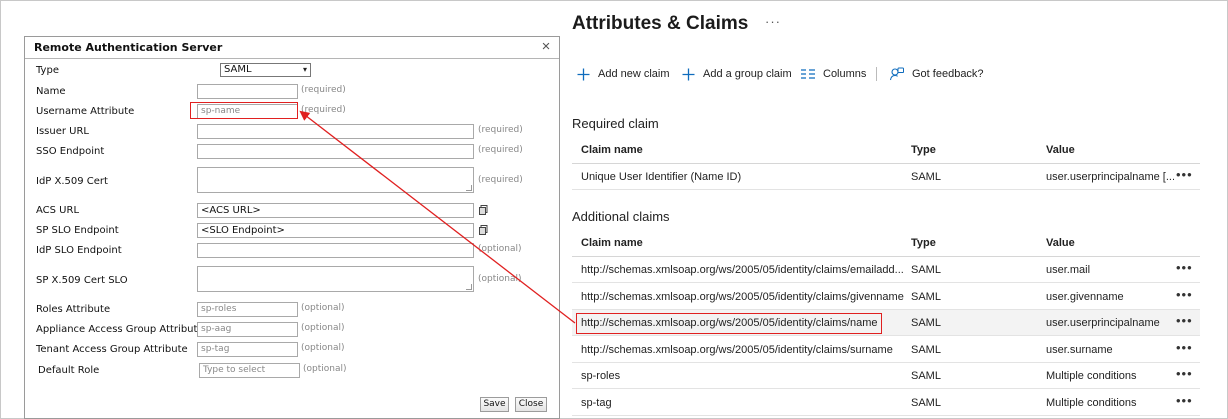 The height and width of the screenshot is (419, 1228). I want to click on sp-slo-endpoint-input: <SLO Endpoint>, so click(335, 230).